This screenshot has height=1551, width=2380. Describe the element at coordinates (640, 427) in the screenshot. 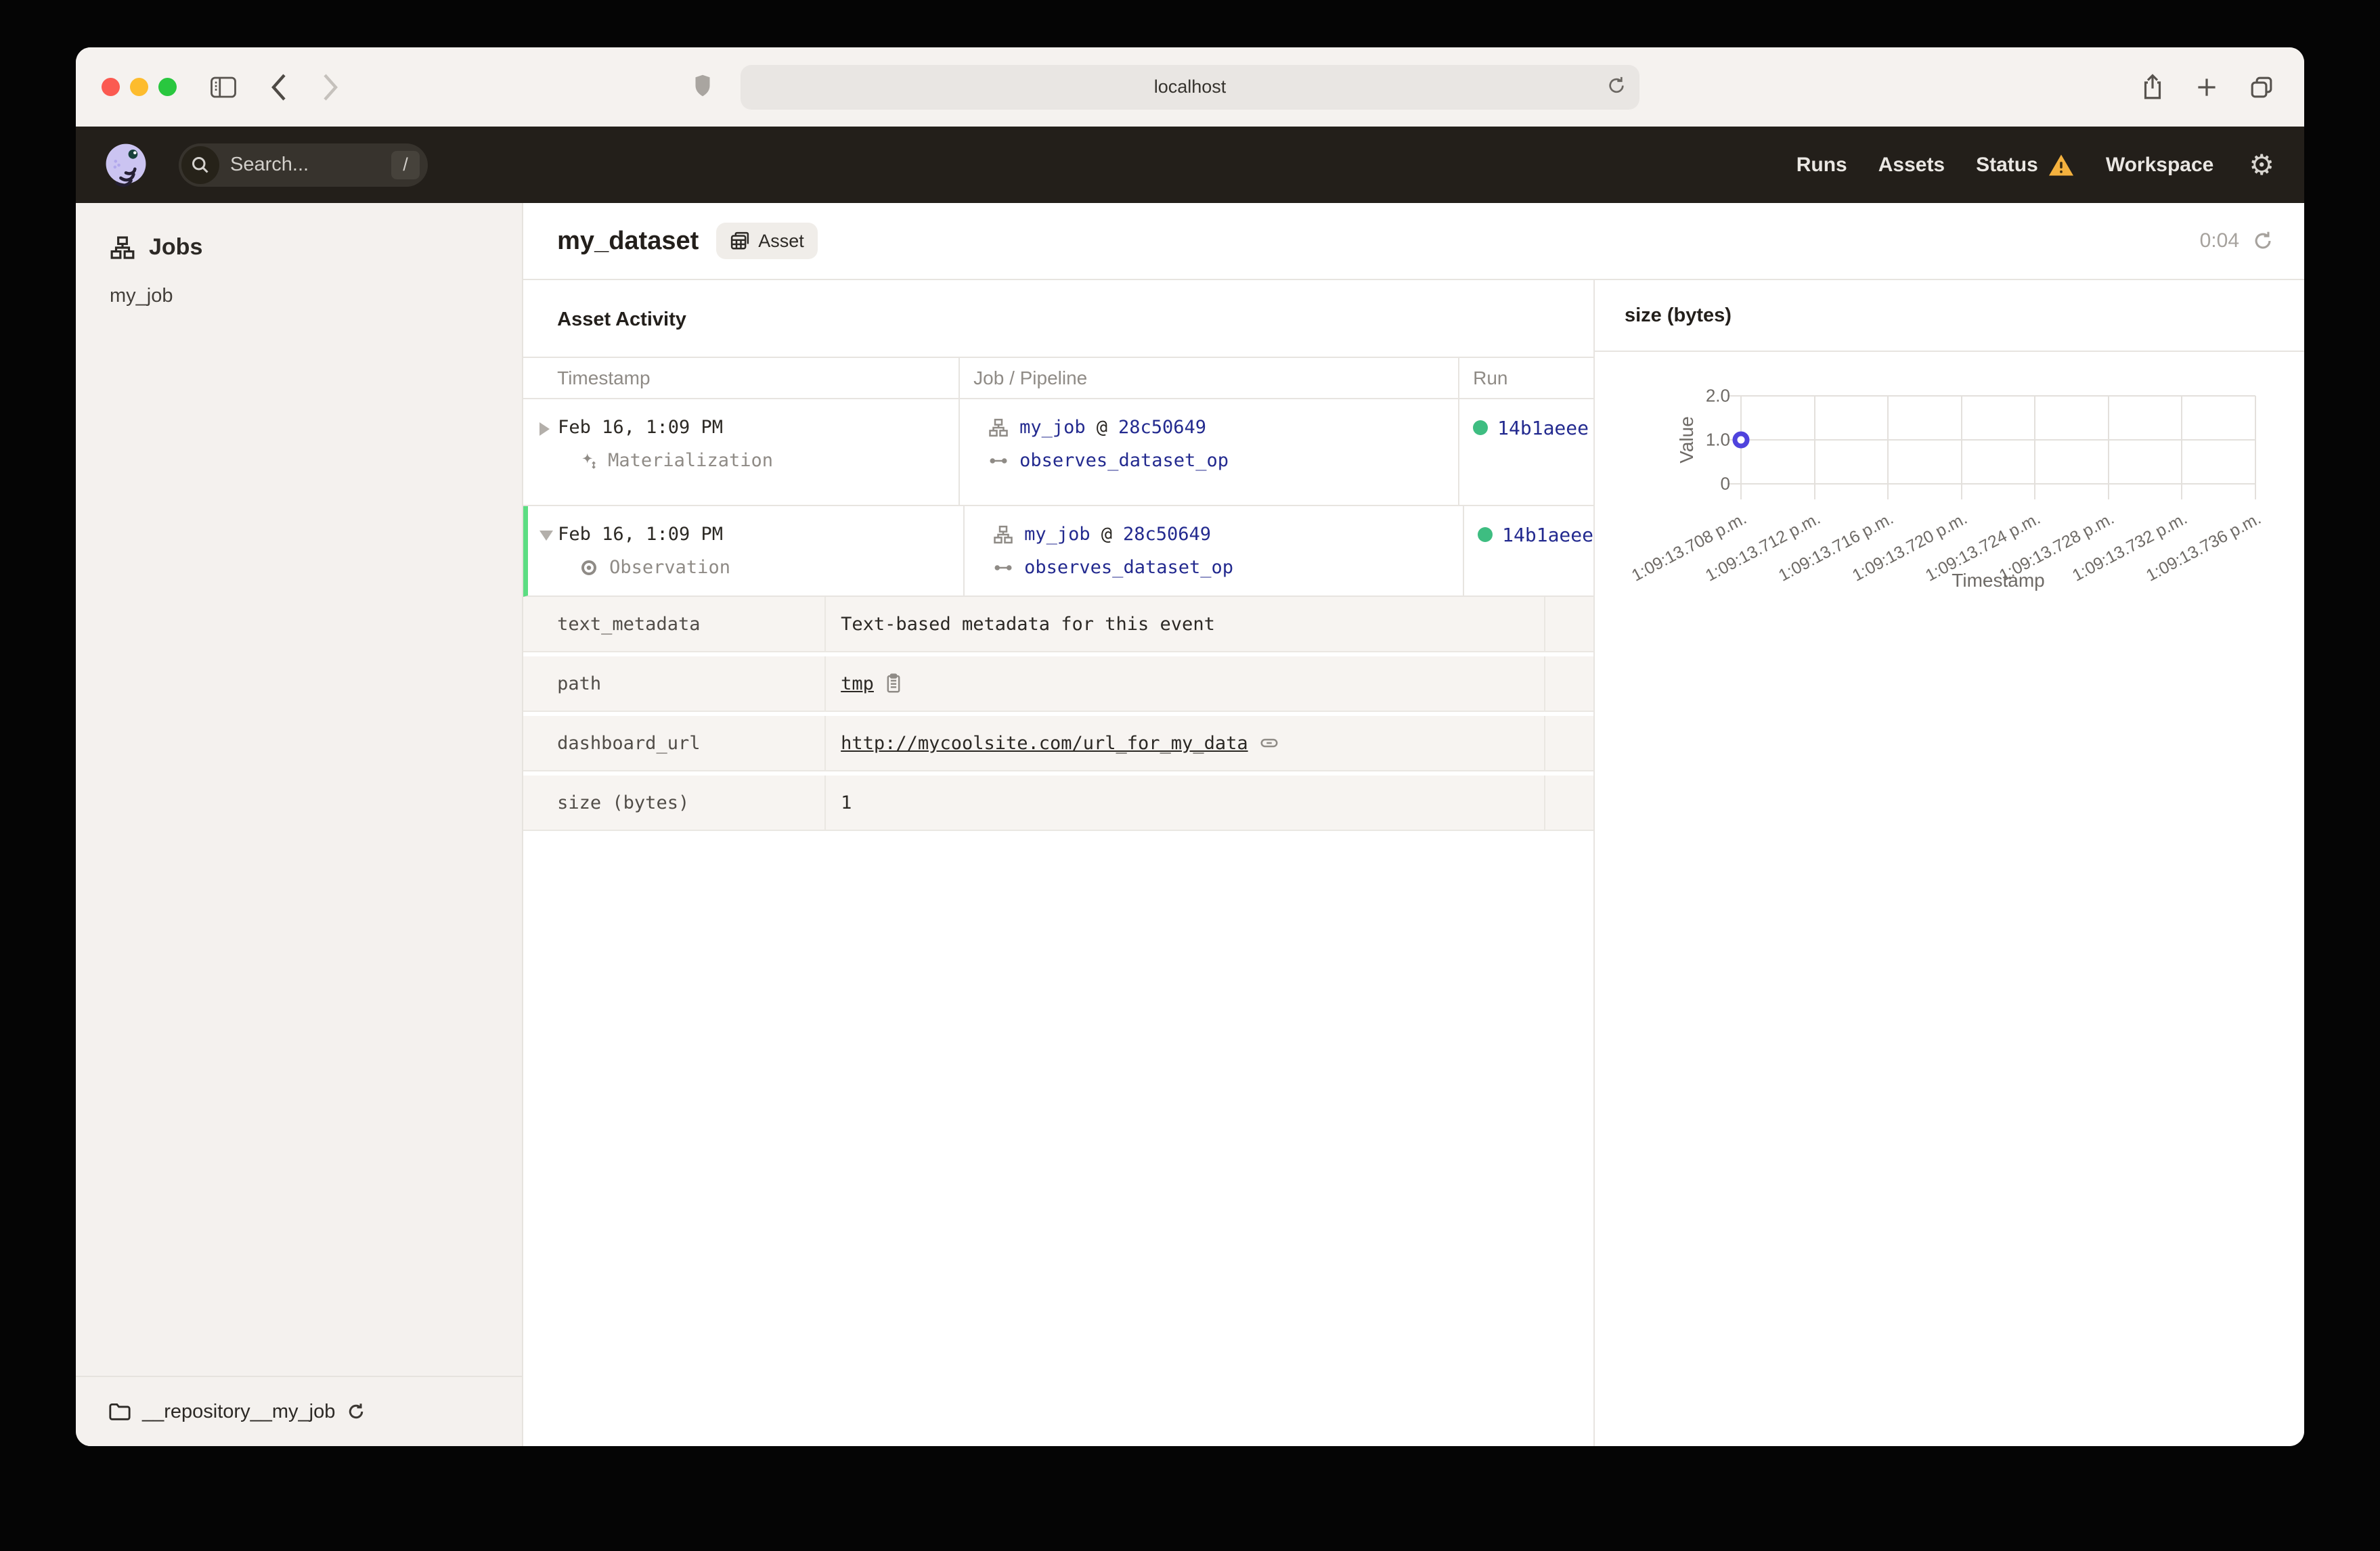

I see `event-timestamp: Feb 16, 1:09 PM` at that location.